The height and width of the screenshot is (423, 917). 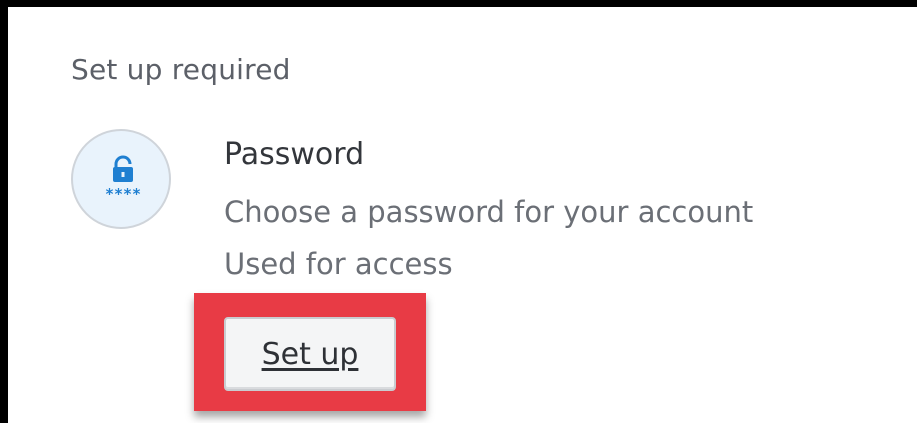 What do you see at coordinates (310, 354) in the screenshot?
I see `setup-button: Set up` at bounding box center [310, 354].